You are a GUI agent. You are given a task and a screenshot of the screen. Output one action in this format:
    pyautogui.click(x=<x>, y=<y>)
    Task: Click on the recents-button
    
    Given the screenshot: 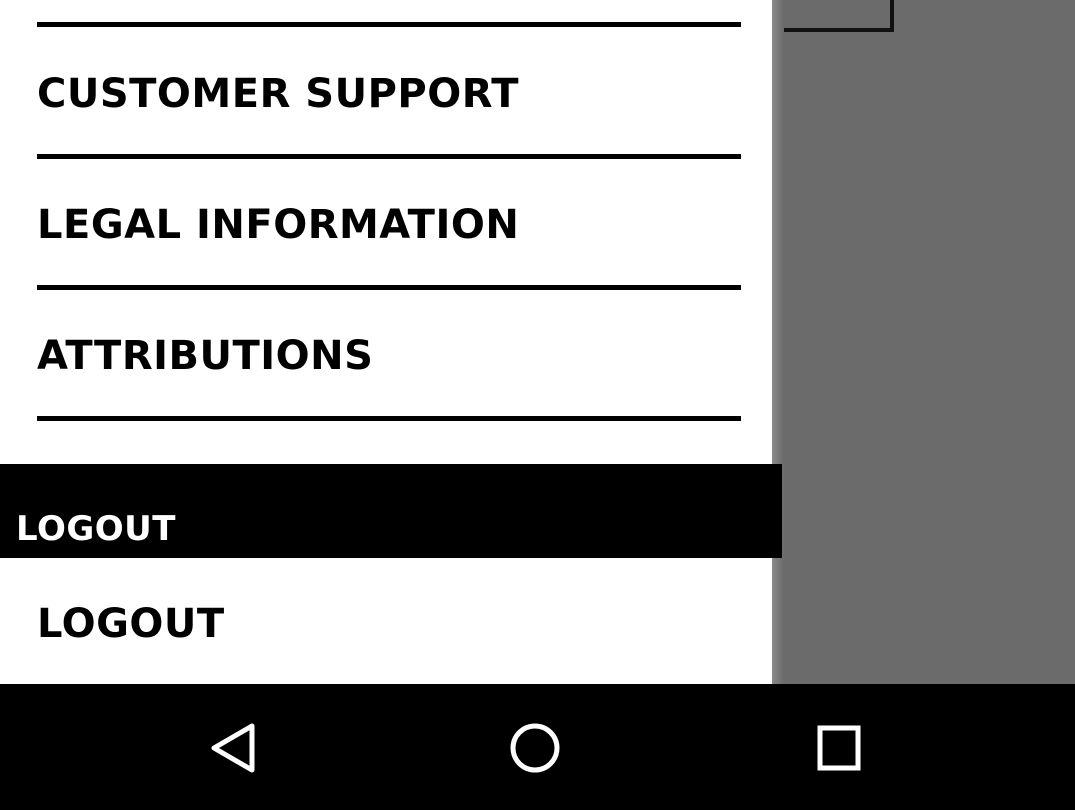 What is the action you would take?
    pyautogui.click(x=839, y=748)
    